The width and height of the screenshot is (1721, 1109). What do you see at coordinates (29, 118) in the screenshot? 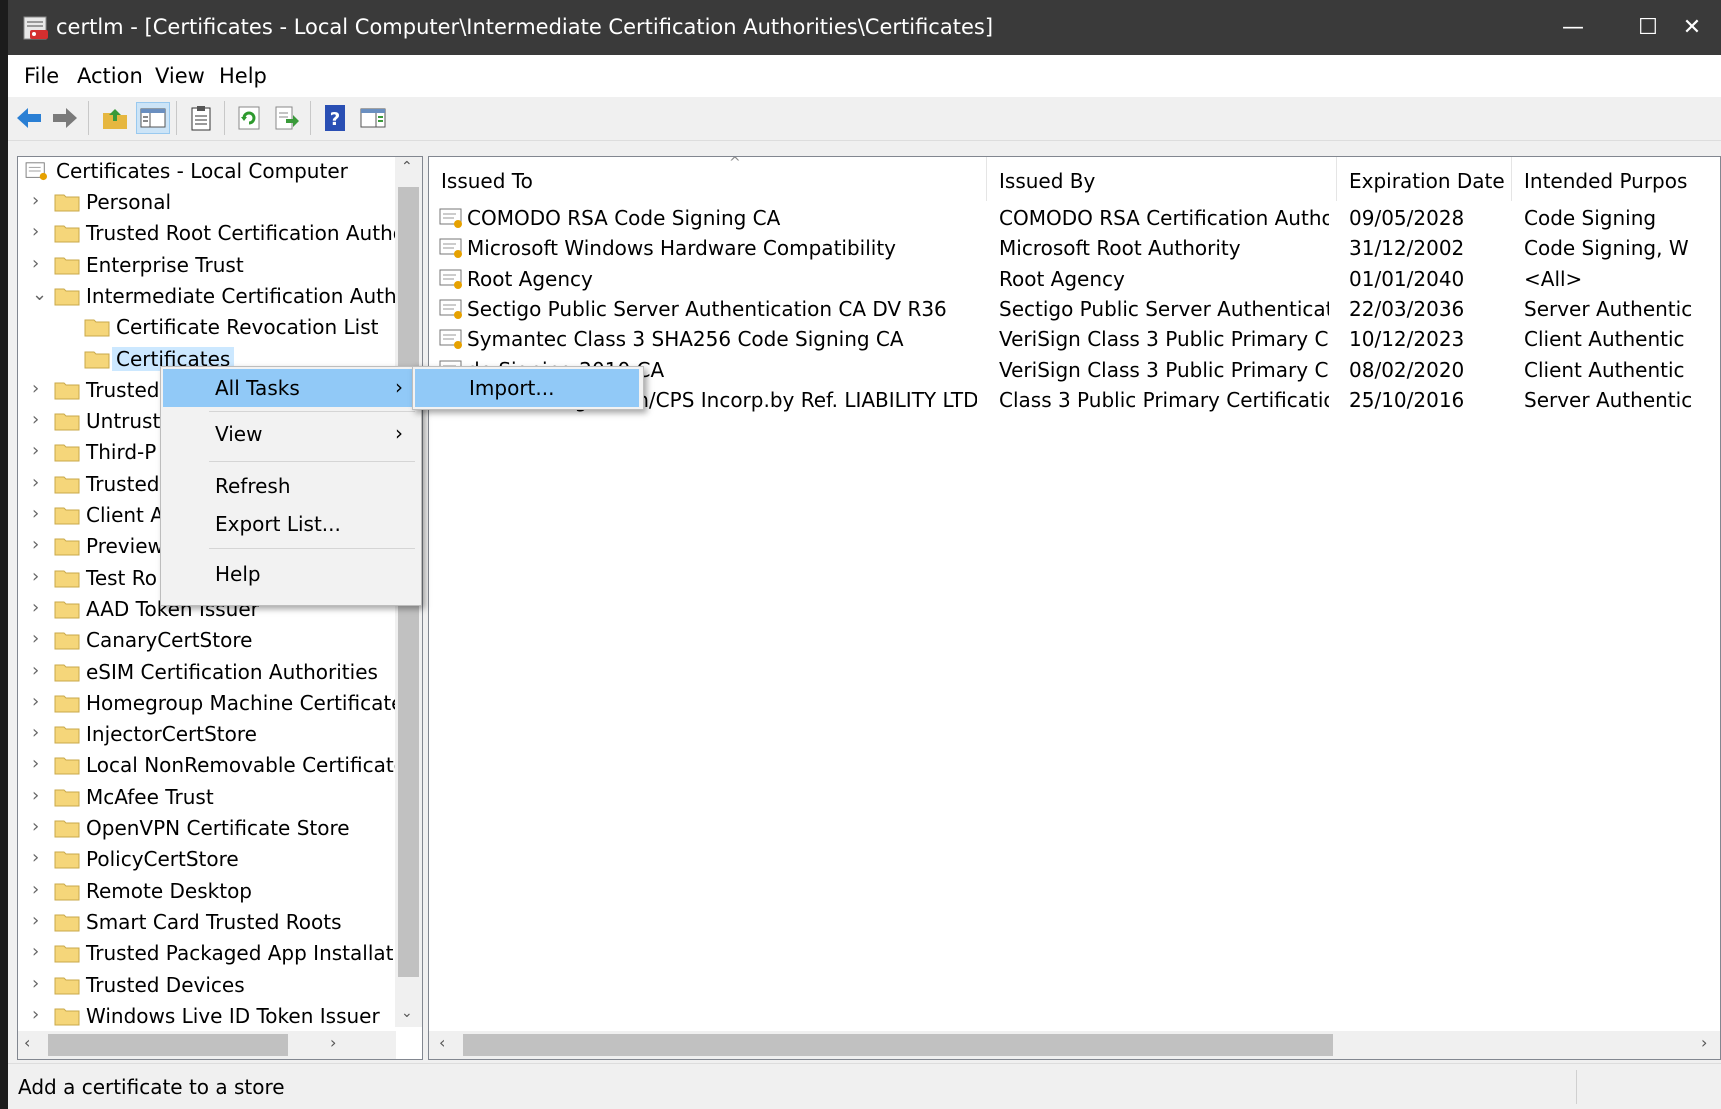
I see `back-button` at bounding box center [29, 118].